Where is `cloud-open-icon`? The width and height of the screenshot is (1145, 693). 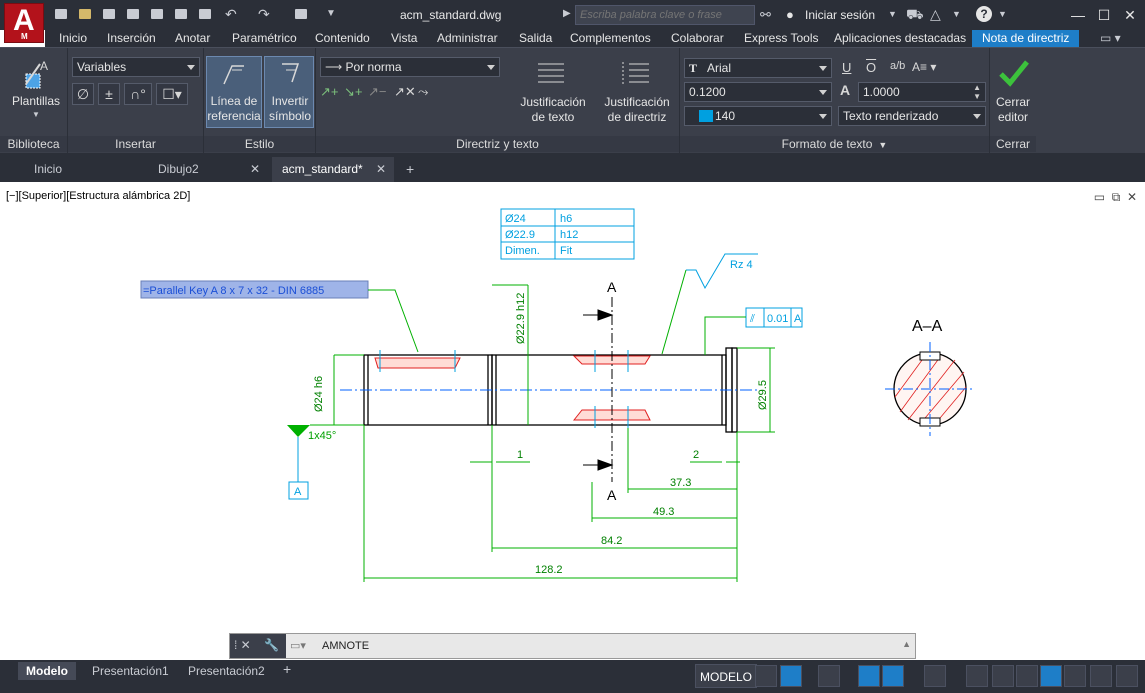
cloud-open-icon is located at coordinates (157, 14).